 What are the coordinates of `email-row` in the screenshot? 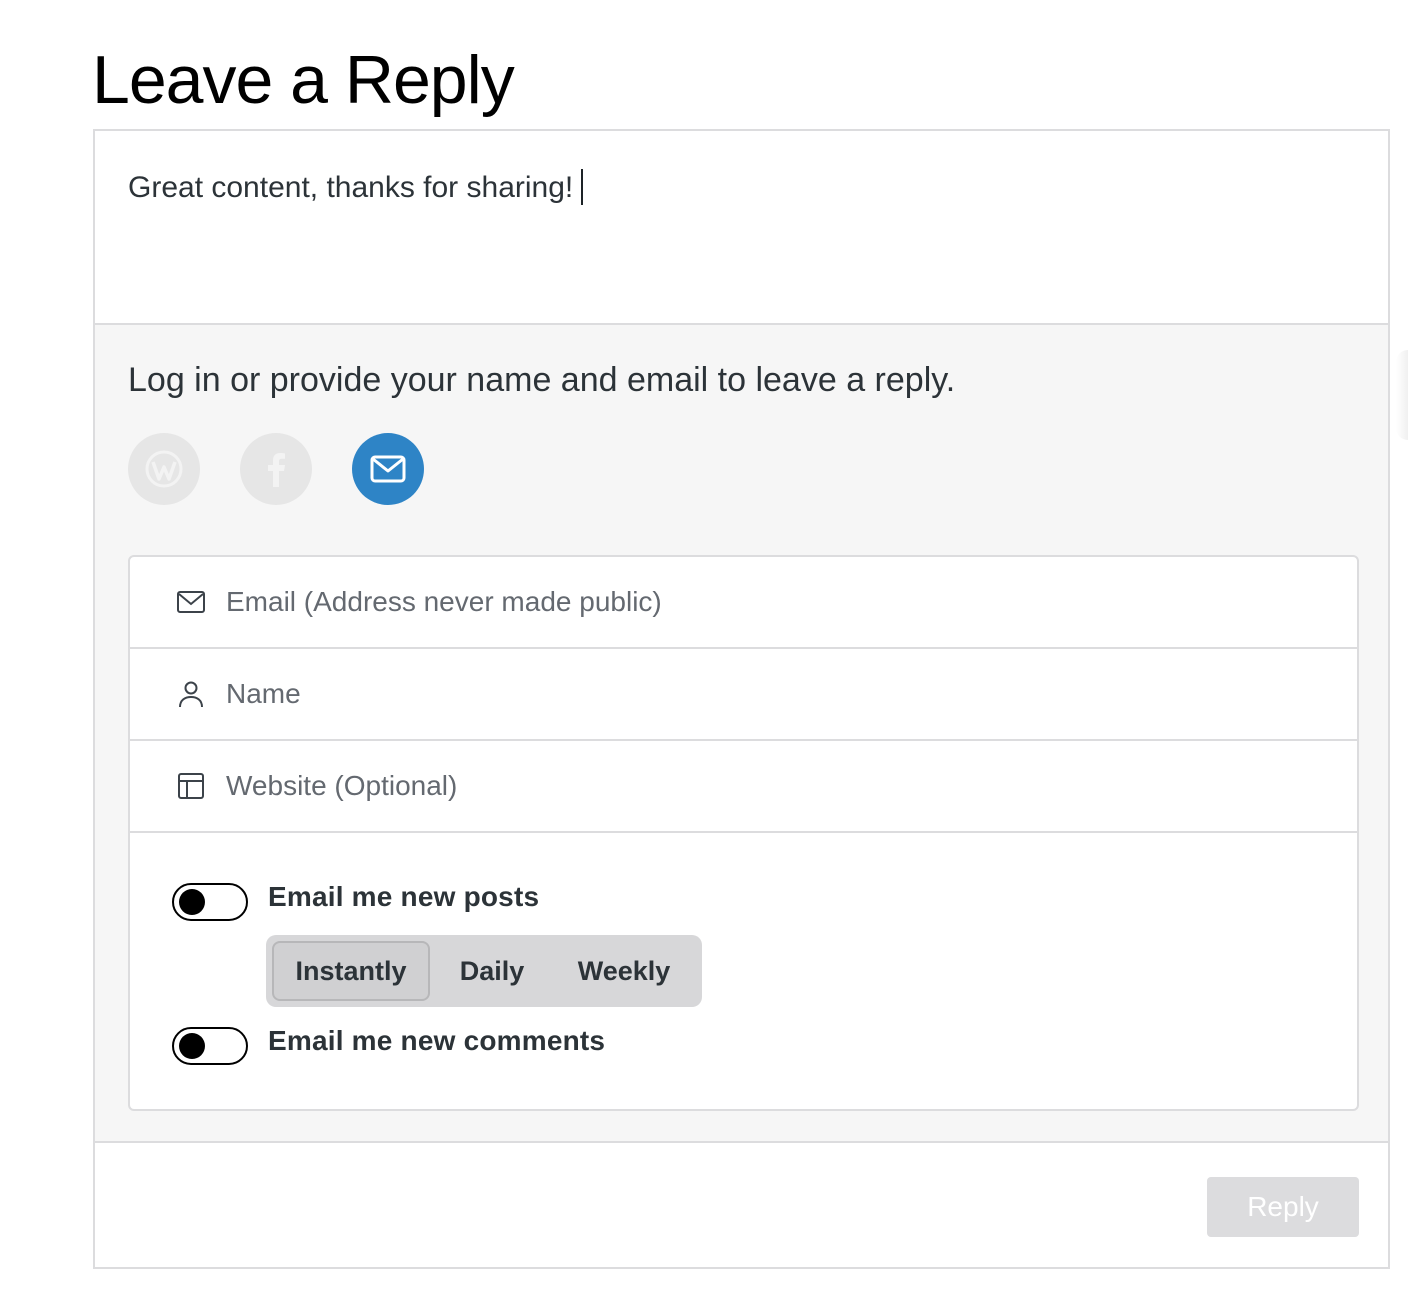 It's located at (743, 603).